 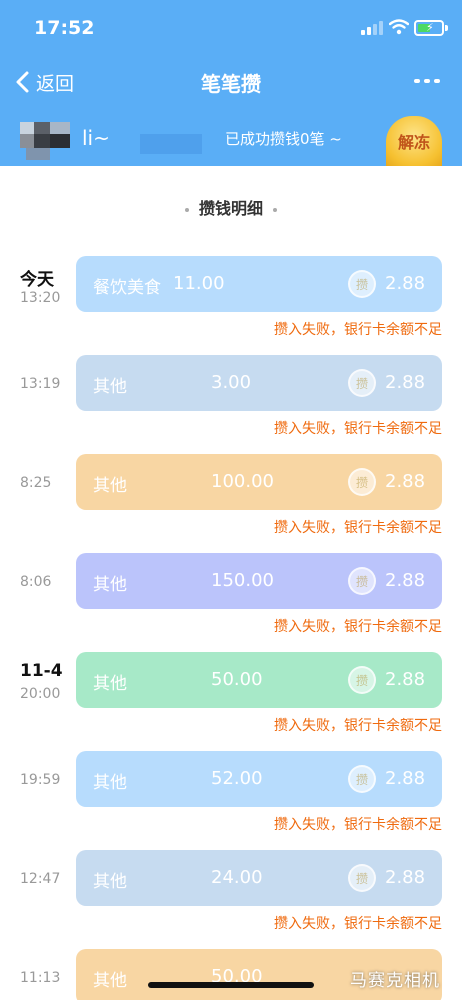 What do you see at coordinates (40, 780) in the screenshot?
I see `time-label: 19:59` at bounding box center [40, 780].